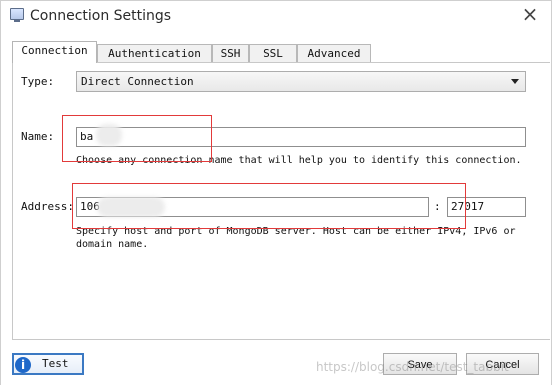 This screenshot has width=552, height=385. What do you see at coordinates (301, 137) in the screenshot?
I see `name-input: ba` at bounding box center [301, 137].